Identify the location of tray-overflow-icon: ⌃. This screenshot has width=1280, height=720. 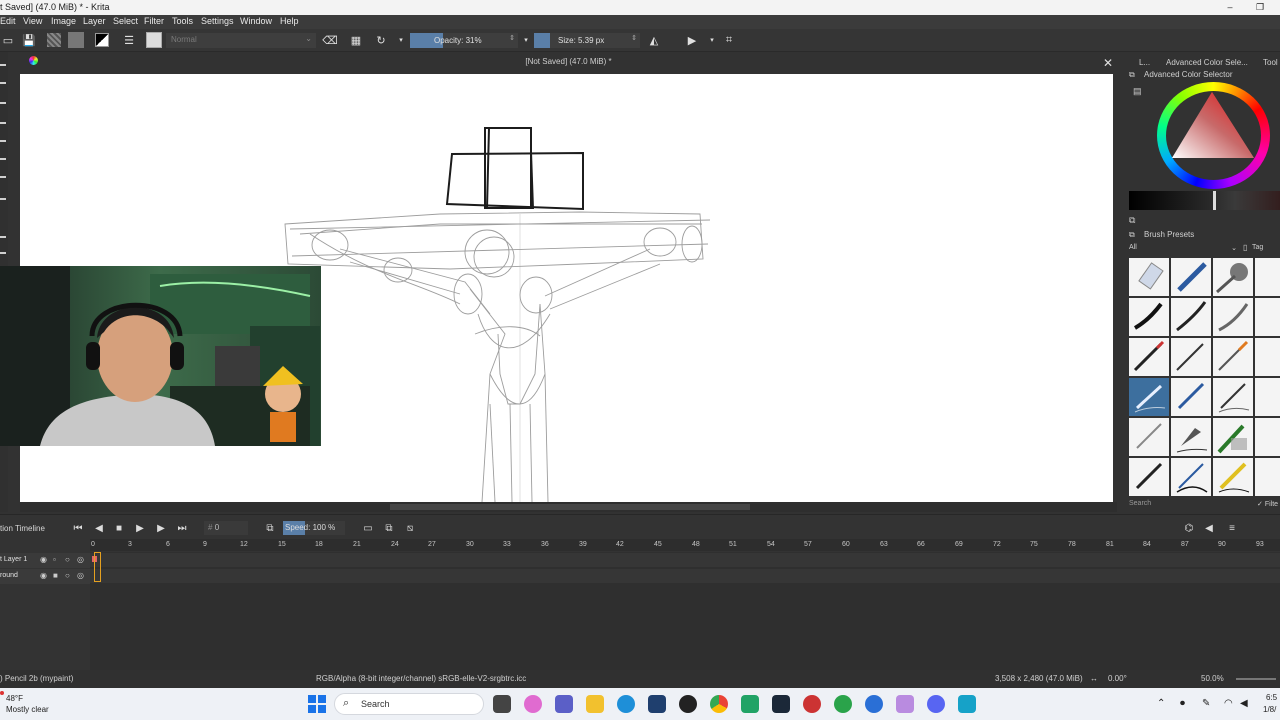
(1161, 703).